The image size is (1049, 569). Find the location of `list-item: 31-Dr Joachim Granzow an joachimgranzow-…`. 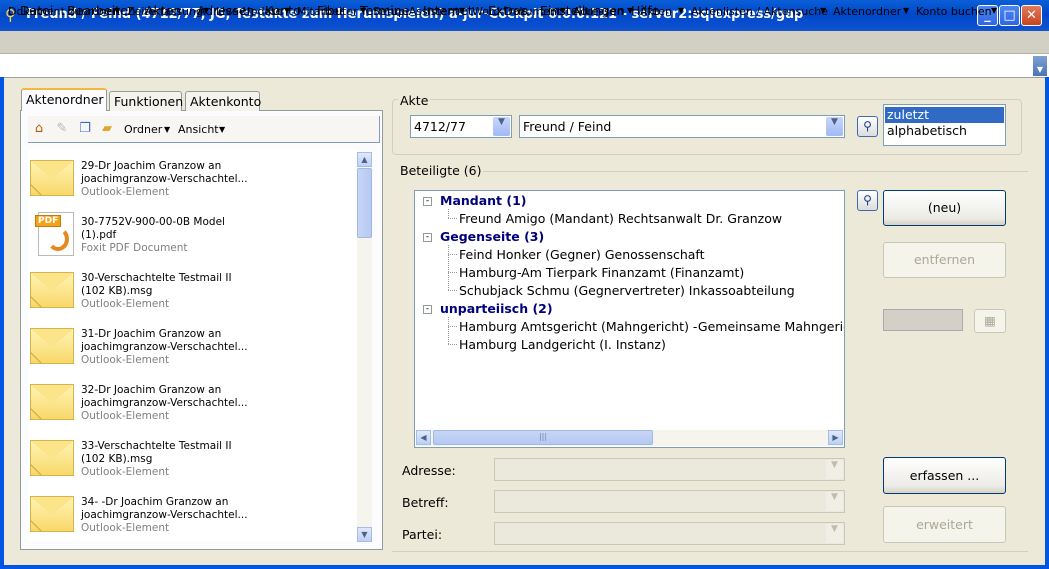

list-item: 31-Dr Joachim Granzow an joachimgranzow-… is located at coordinates (192, 346).